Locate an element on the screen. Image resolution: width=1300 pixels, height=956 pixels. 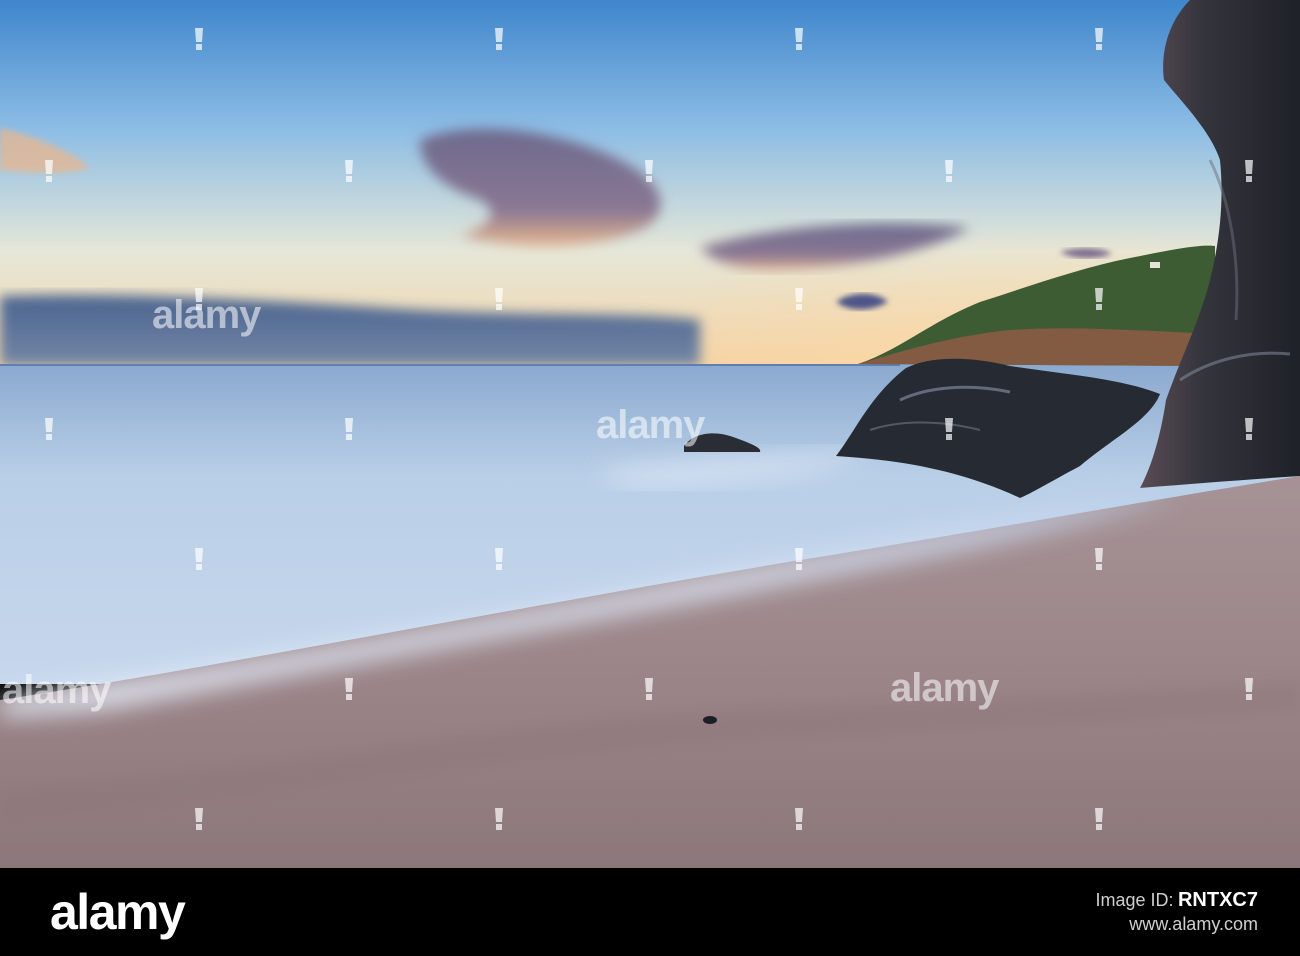
image-meta: Image ID: RNTXC7 www.alamy.com is located at coordinates (1177, 912).